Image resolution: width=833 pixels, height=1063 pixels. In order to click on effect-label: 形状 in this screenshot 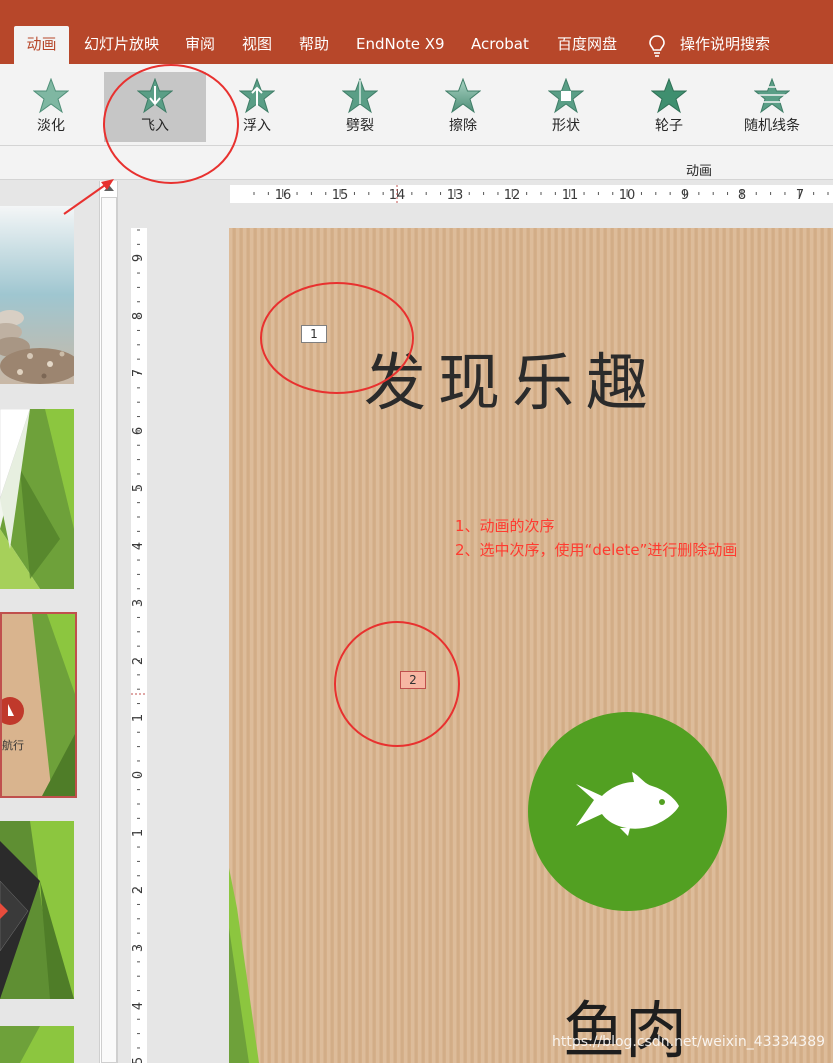, I will do `click(566, 126)`.